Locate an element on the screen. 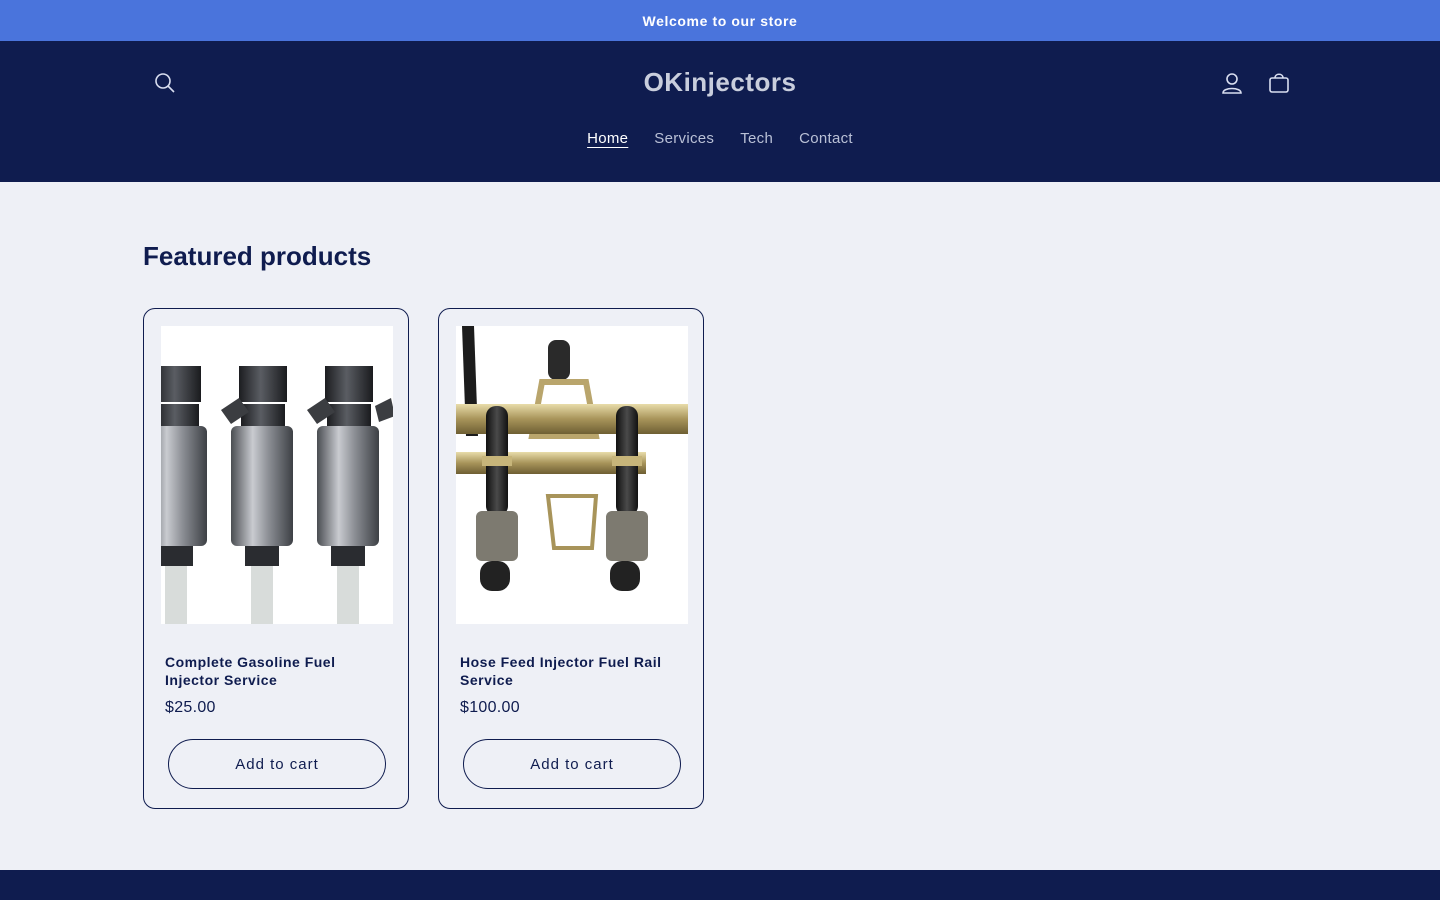  cart-button is located at coordinates (1279, 83).